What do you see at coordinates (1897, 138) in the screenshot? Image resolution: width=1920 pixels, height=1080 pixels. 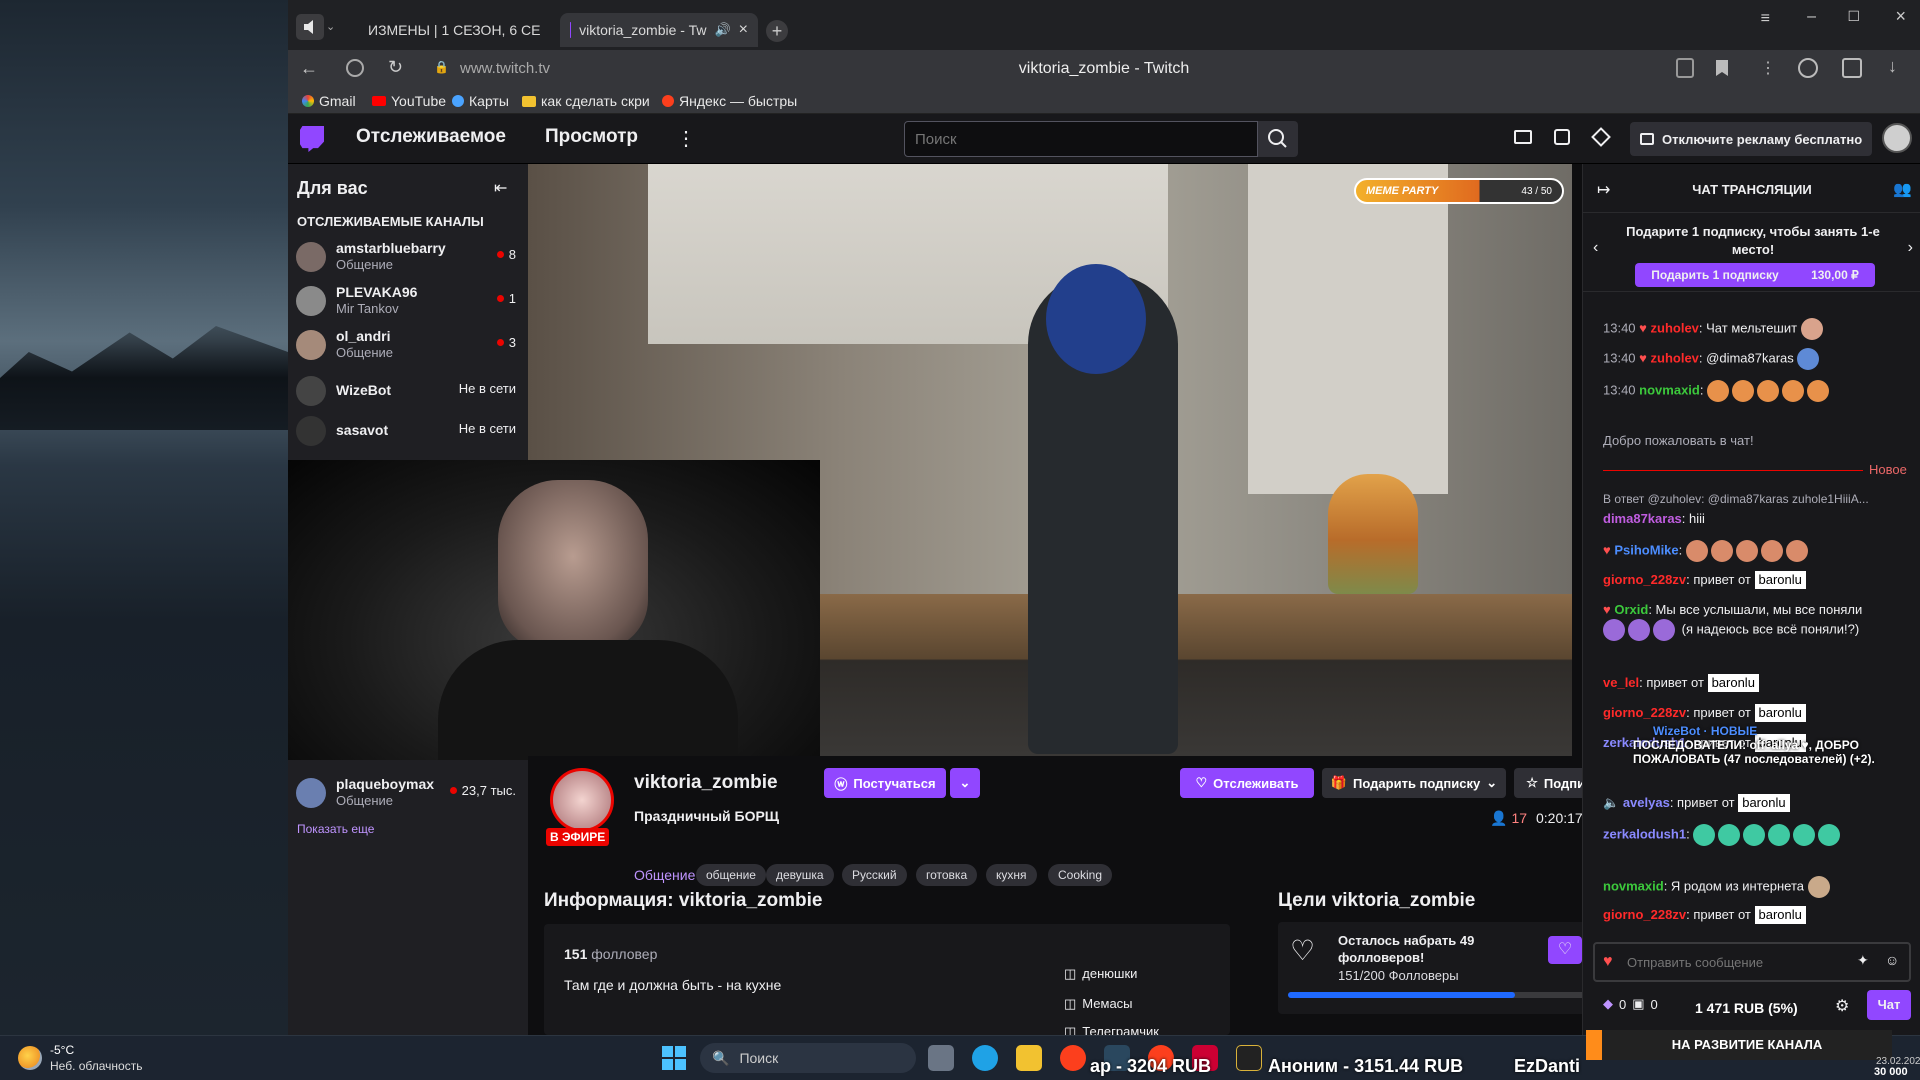 I see `avatar` at bounding box center [1897, 138].